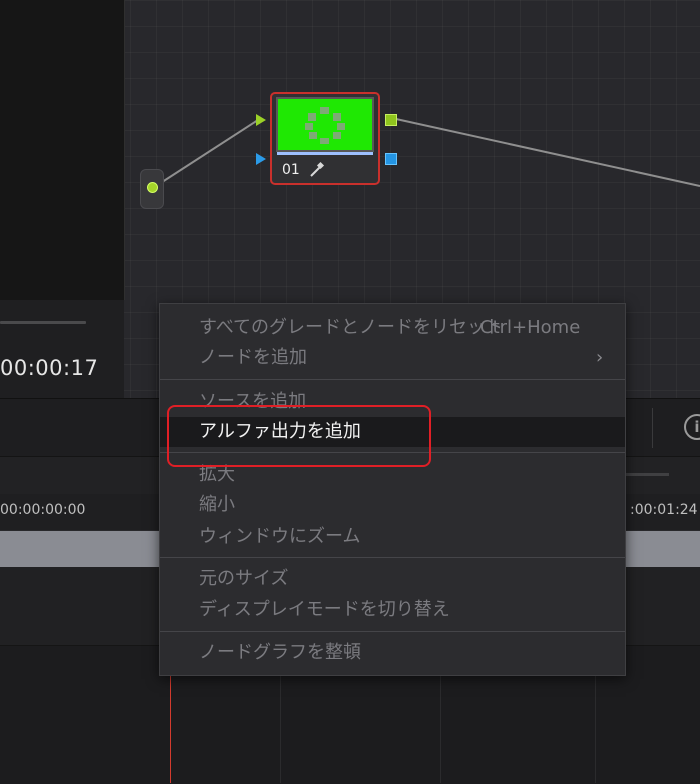 This screenshot has height=784, width=700. Describe the element at coordinates (280, 536) in the screenshot. I see `menu-item-label: ウィンドウにズーム` at that location.